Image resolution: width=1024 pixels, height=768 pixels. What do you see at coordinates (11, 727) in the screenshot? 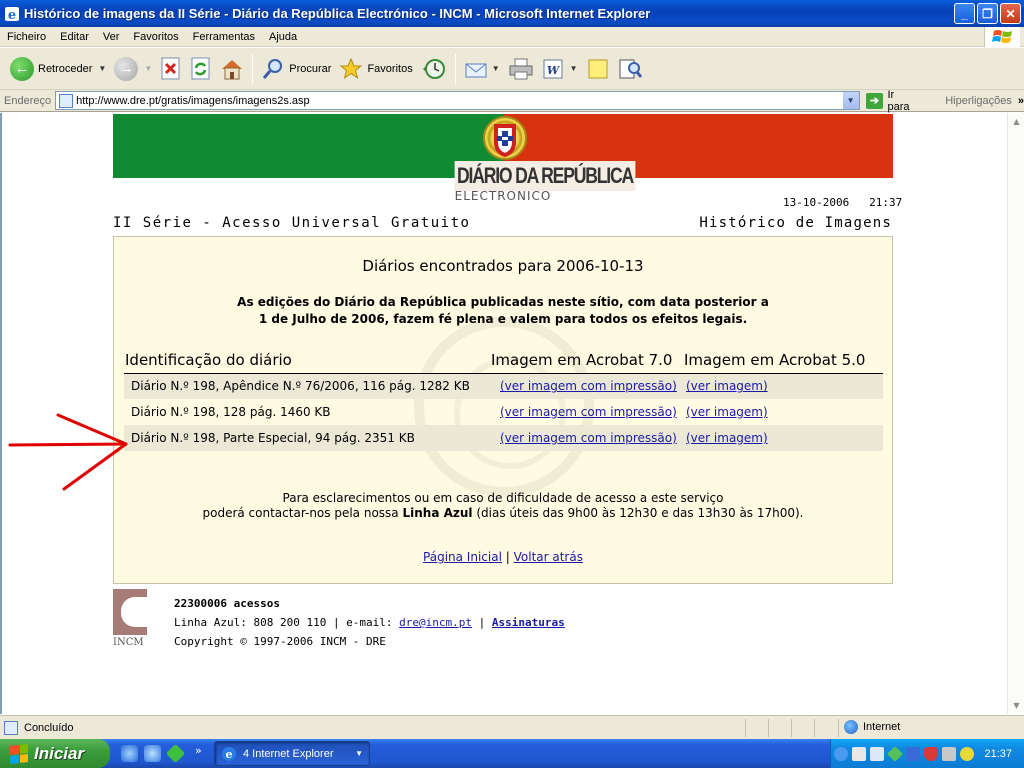
I see `page-status-icon` at bounding box center [11, 727].